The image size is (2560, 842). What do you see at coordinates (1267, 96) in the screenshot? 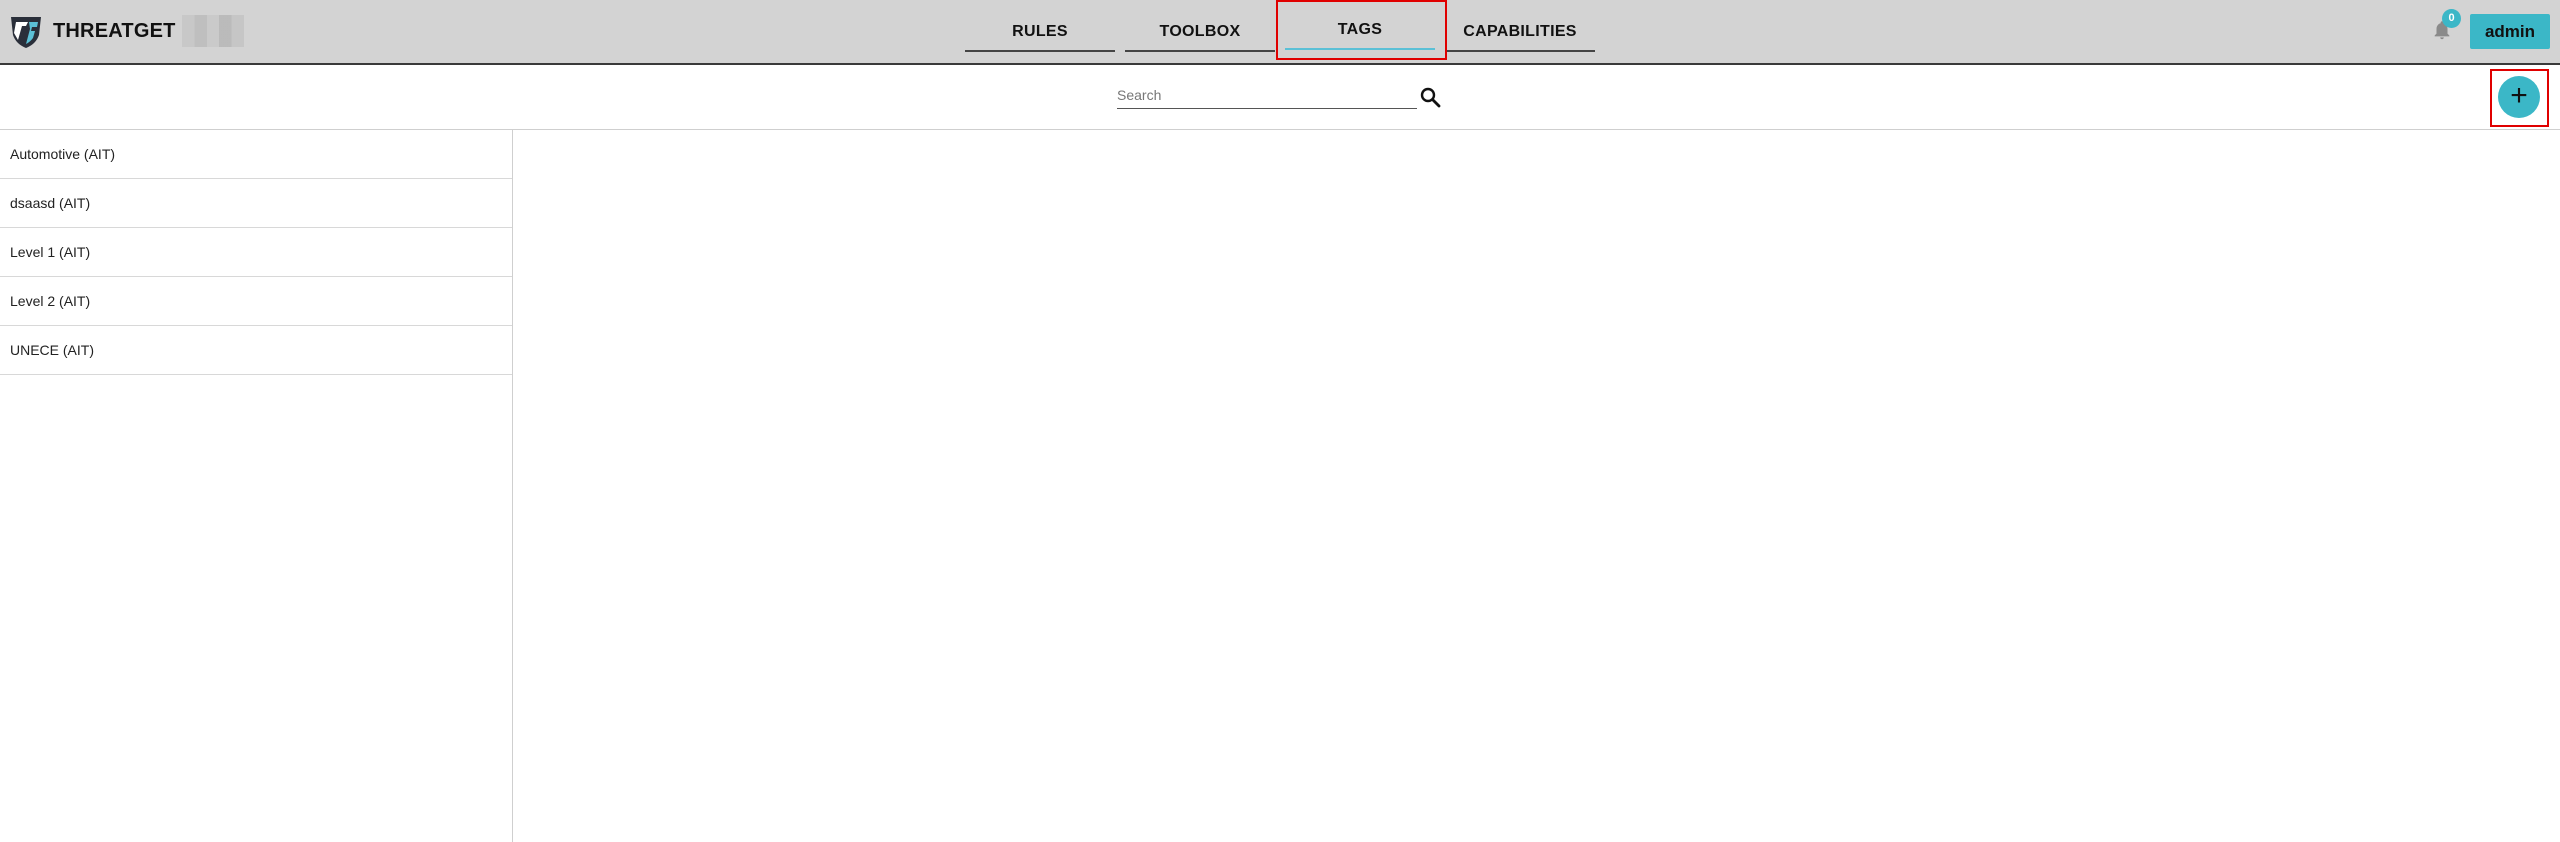
I see `search-input` at bounding box center [1267, 96].